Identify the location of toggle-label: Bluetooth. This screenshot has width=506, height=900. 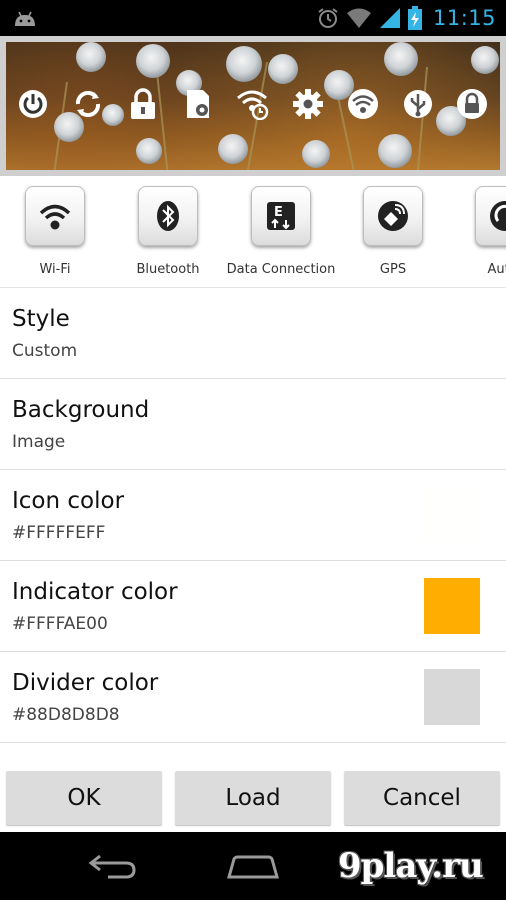
(168, 269).